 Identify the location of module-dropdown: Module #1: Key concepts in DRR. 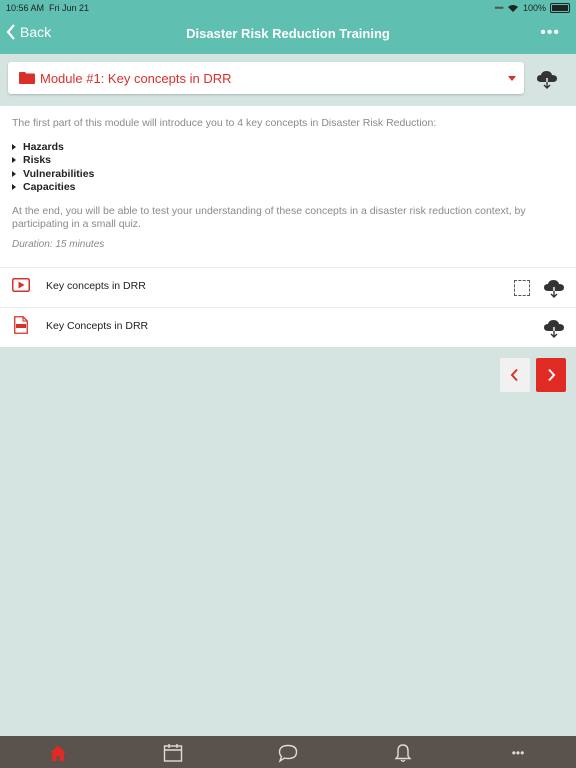
(266, 78).